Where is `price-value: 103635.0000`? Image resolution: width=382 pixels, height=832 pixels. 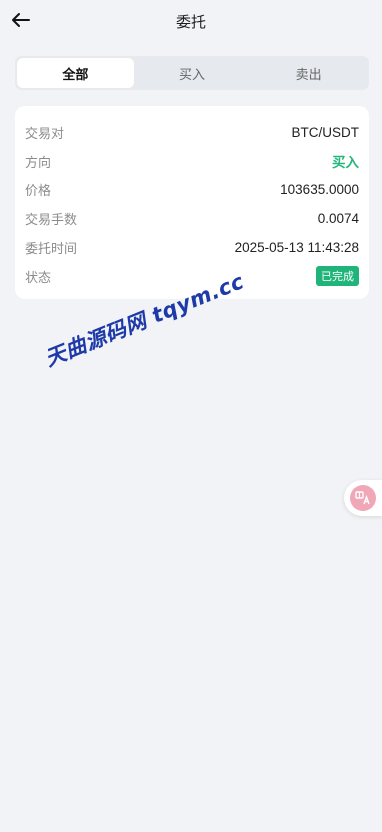
price-value: 103635.0000 is located at coordinates (319, 190).